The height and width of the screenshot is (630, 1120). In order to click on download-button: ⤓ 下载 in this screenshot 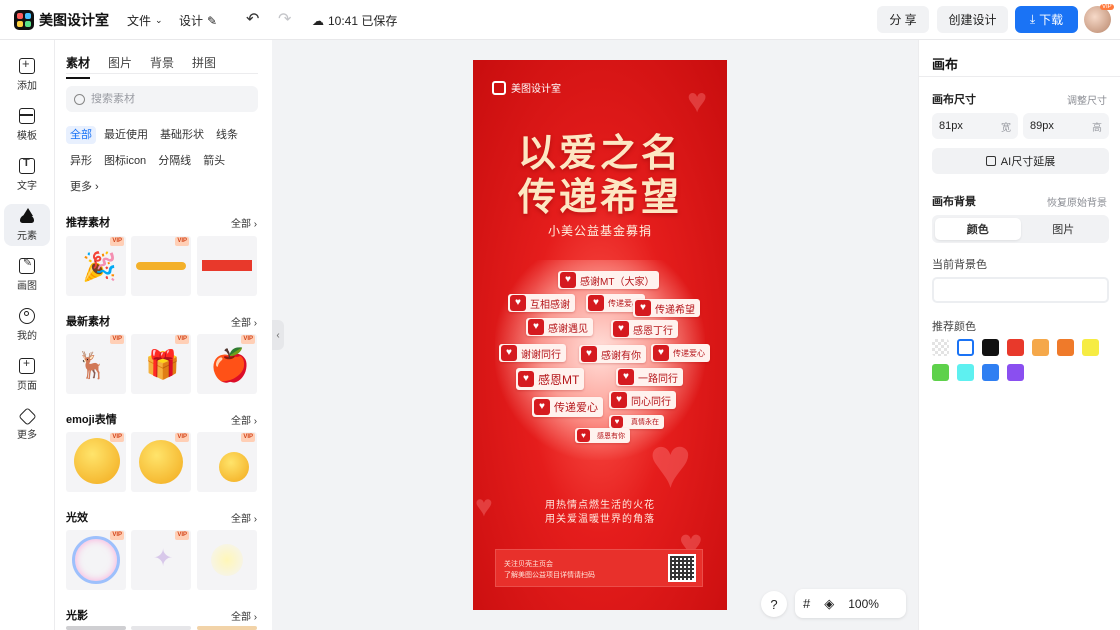, I will do `click(1046, 19)`.